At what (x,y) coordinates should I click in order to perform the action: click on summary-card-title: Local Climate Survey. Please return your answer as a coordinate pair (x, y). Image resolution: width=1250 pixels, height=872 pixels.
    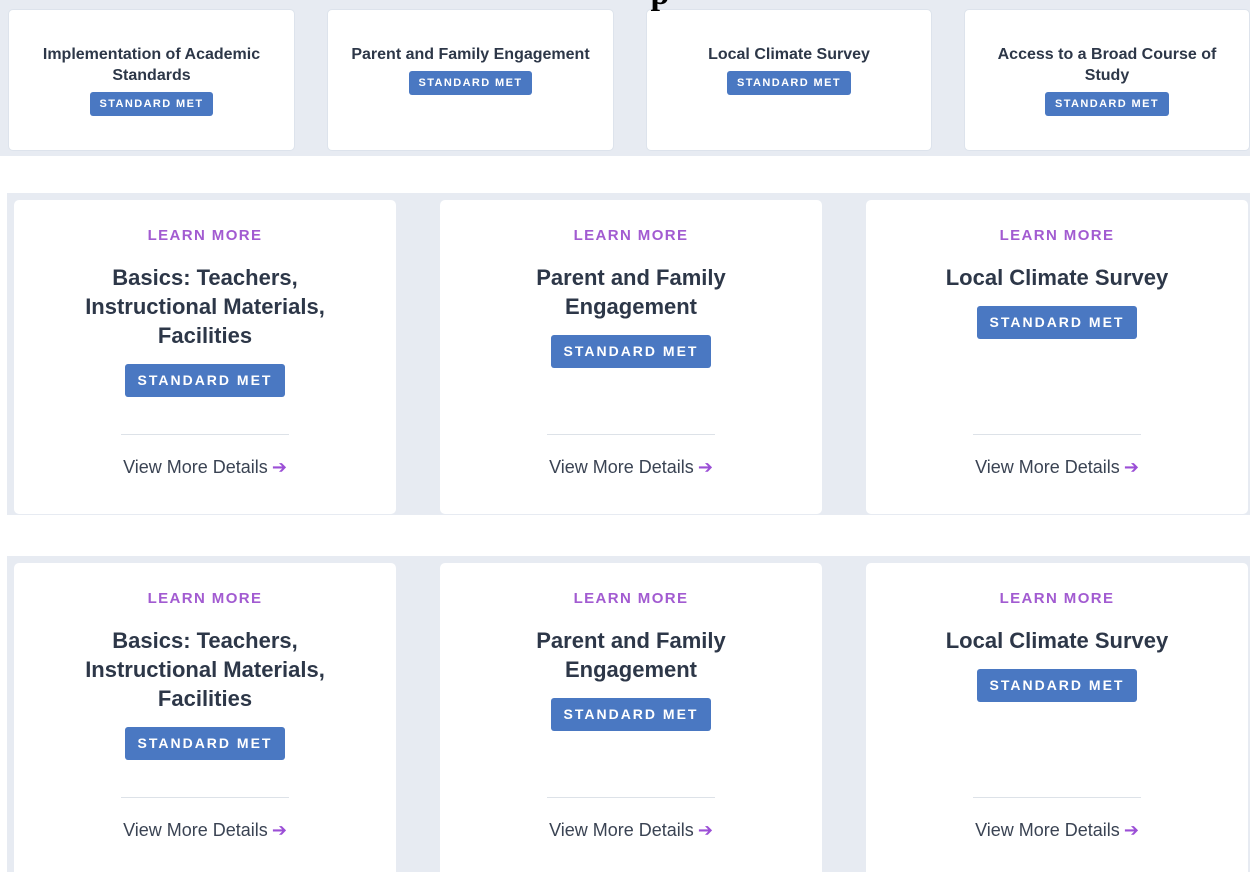
    Looking at the image, I should click on (789, 54).